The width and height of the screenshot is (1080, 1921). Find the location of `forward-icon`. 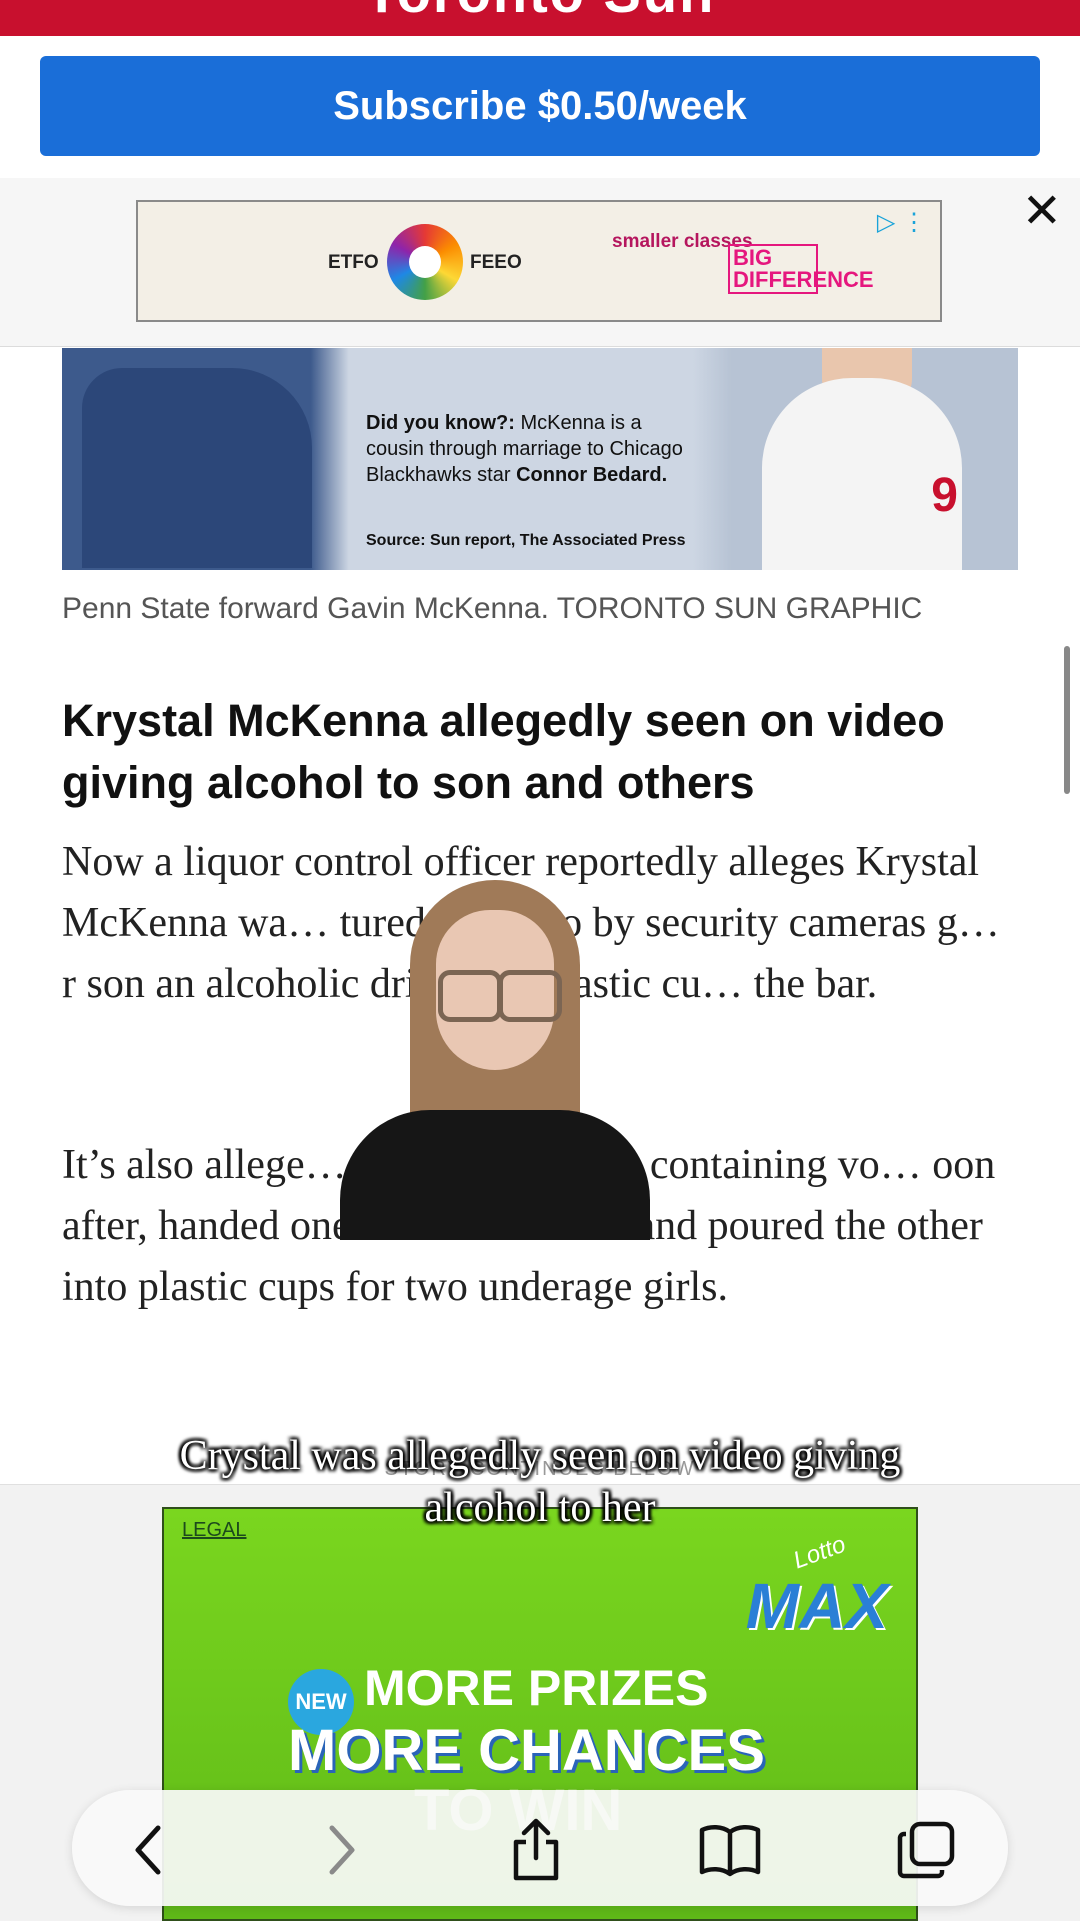

forward-icon is located at coordinates (342, 1850).